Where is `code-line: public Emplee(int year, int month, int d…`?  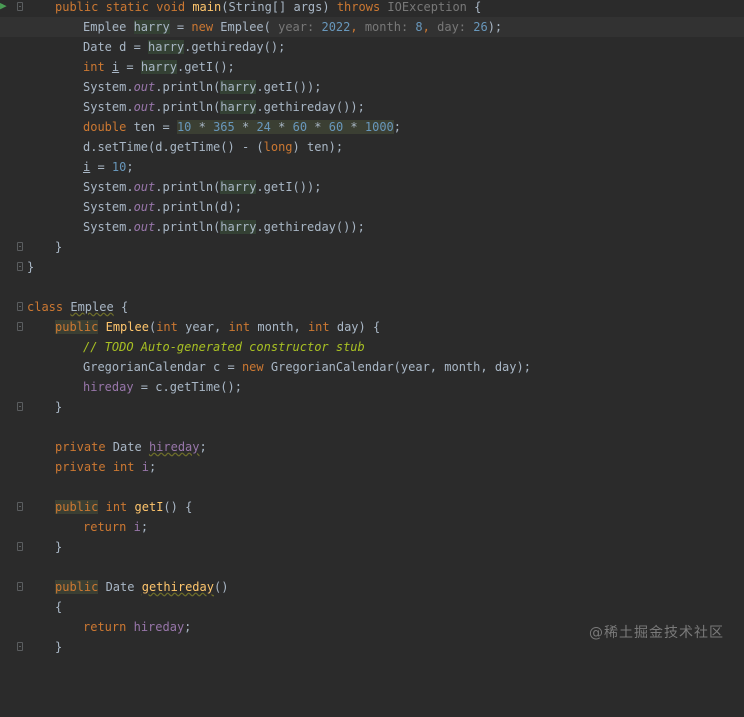 code-line: public Emplee(int year, int month, int d… is located at coordinates (372, 327).